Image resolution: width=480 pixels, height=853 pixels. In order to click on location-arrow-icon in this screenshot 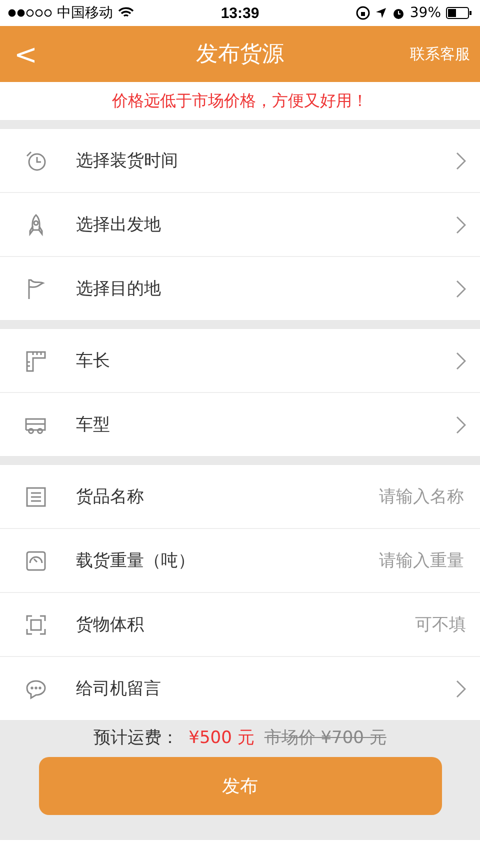, I will do `click(380, 13)`.